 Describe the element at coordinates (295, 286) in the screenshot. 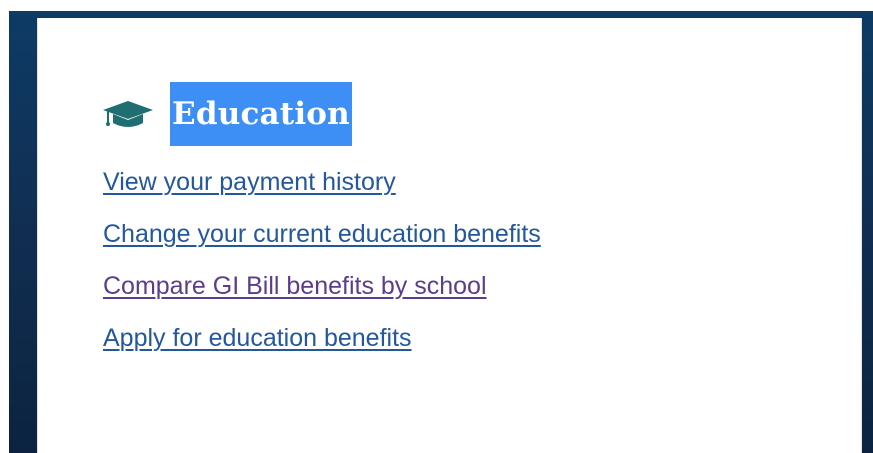

I see `compare-gi-bill-benefits-link: Compare GI Bill benefits by school` at that location.